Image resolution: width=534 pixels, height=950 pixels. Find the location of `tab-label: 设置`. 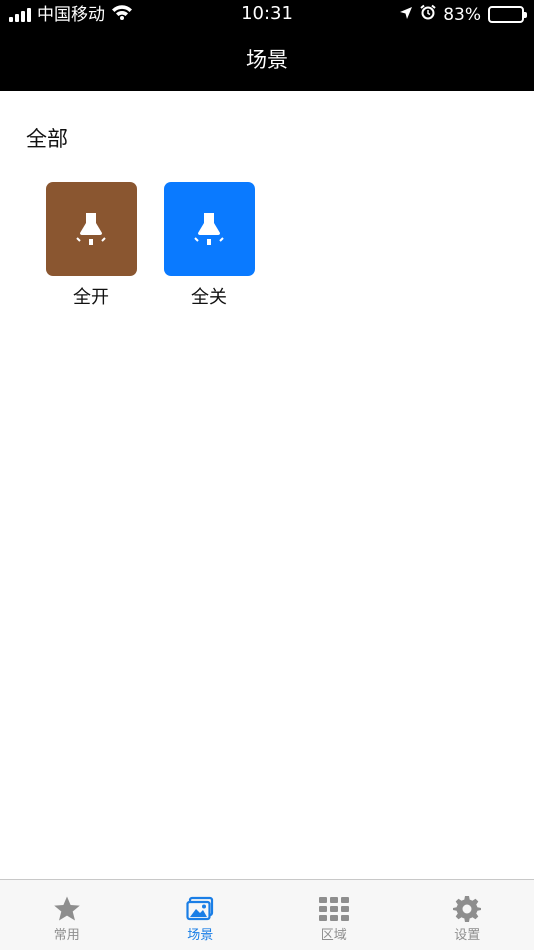

tab-label: 设置 is located at coordinates (467, 935).